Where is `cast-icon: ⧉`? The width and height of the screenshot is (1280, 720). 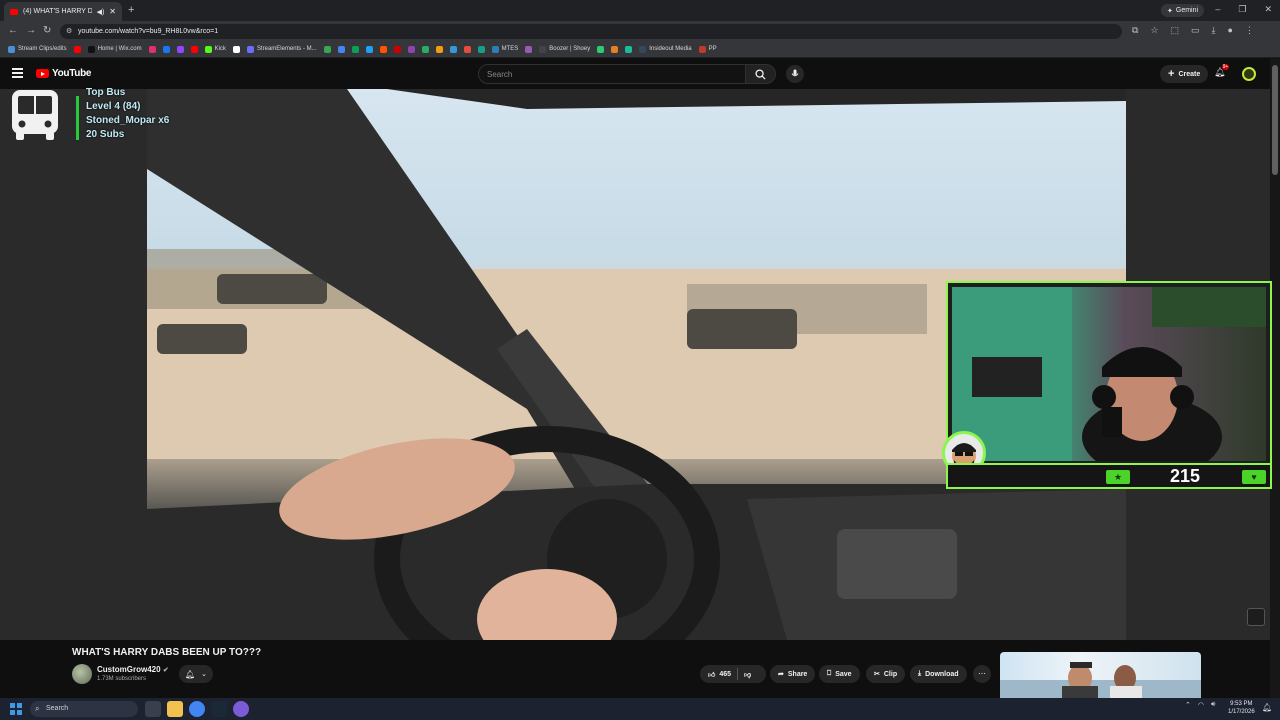 cast-icon: ⧉ is located at coordinates (1135, 30).